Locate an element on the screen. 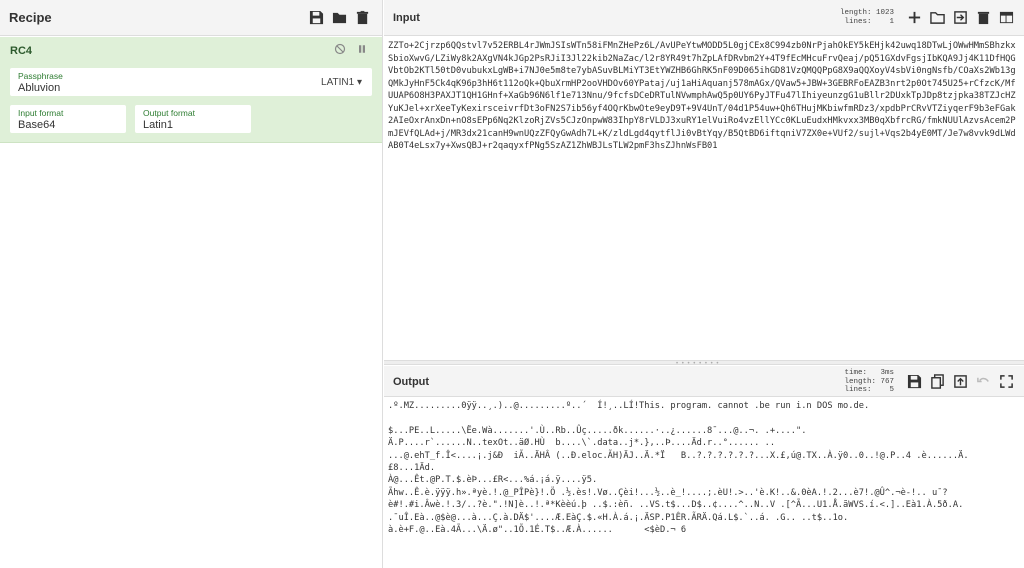  output-stats: time: 3ms length: 767 lines: 5 is located at coordinates (869, 382).